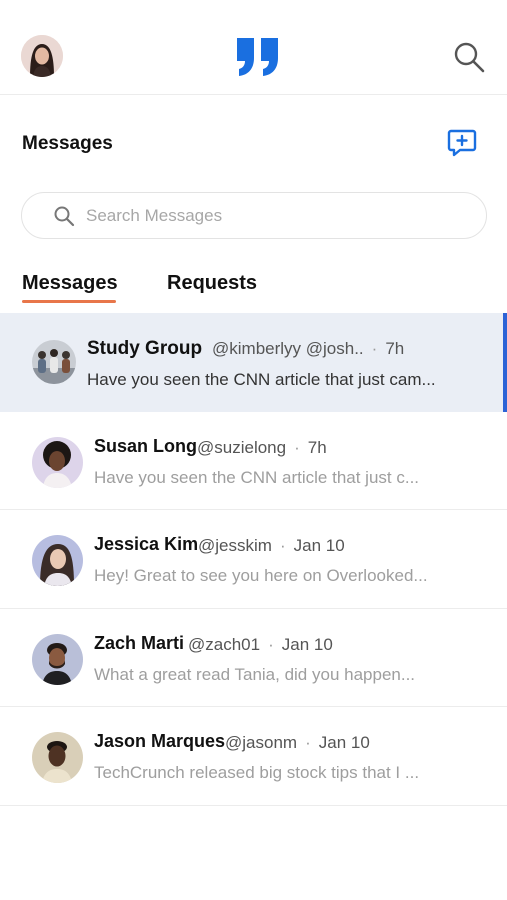 The width and height of the screenshot is (507, 900). I want to click on tab-requests: Requests, so click(212, 283).